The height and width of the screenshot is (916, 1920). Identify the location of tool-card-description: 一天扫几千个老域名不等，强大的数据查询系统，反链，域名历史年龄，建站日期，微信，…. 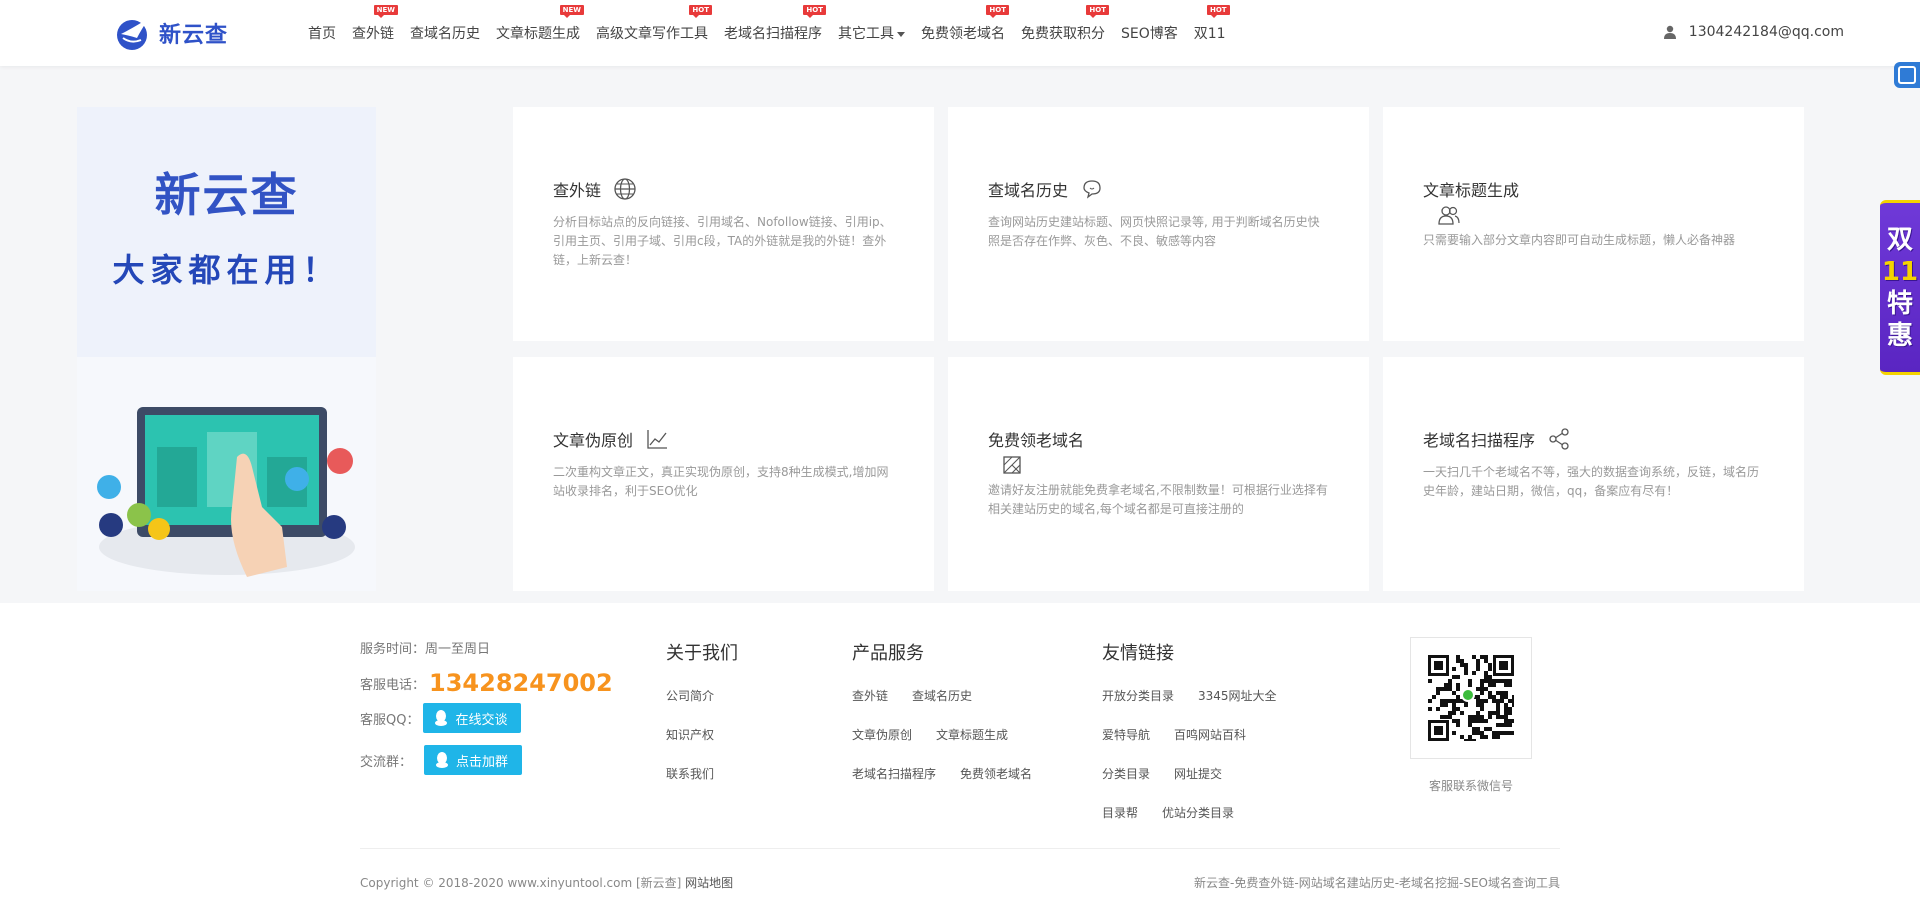
(1591, 481).